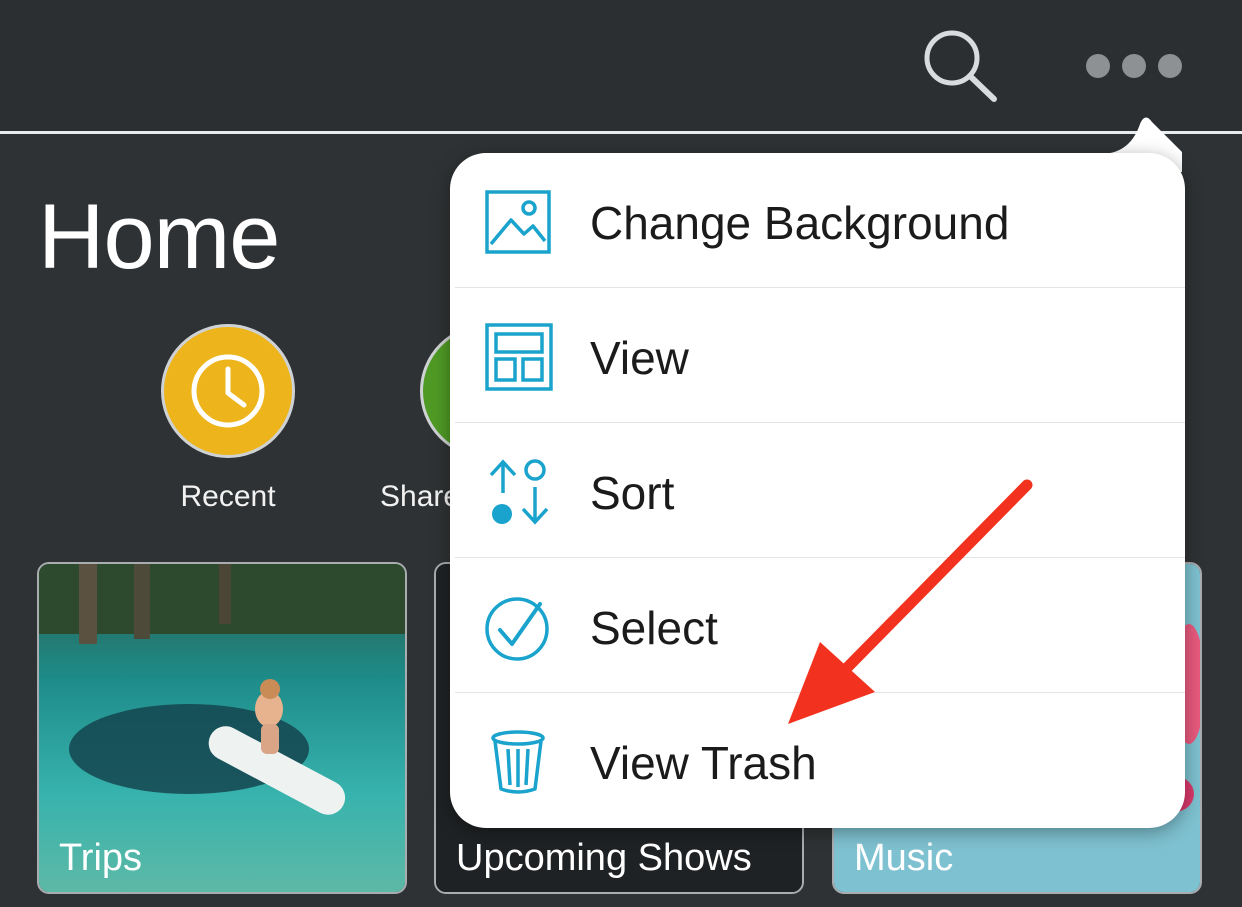 Image resolution: width=1242 pixels, height=907 pixels. I want to click on image-icon, so click(518, 222).